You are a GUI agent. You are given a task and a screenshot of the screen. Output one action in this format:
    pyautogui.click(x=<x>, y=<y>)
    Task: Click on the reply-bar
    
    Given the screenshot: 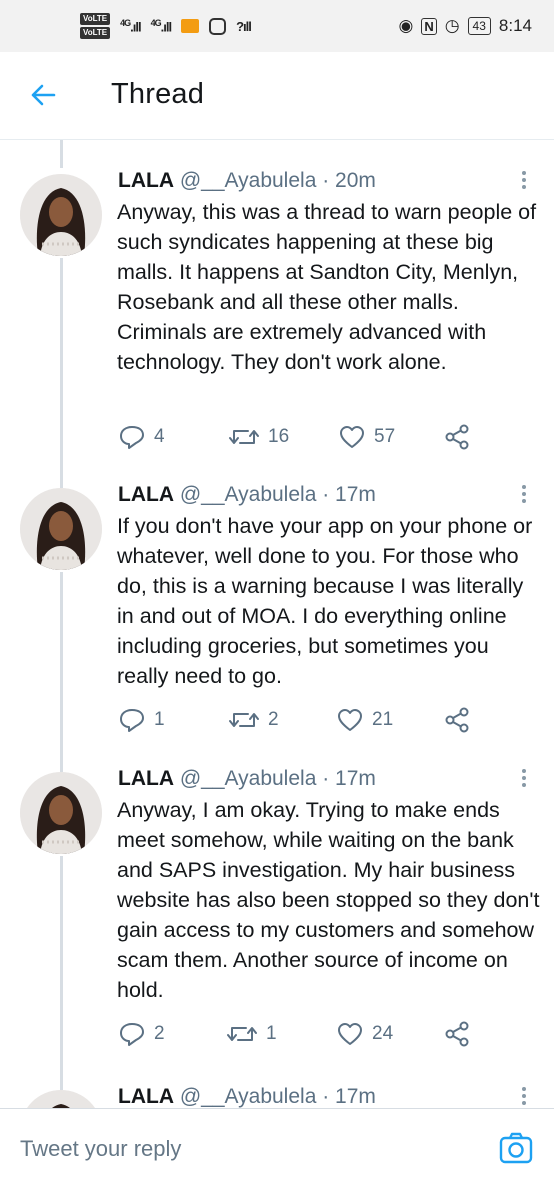 What is the action you would take?
    pyautogui.click(x=277, y=1147)
    